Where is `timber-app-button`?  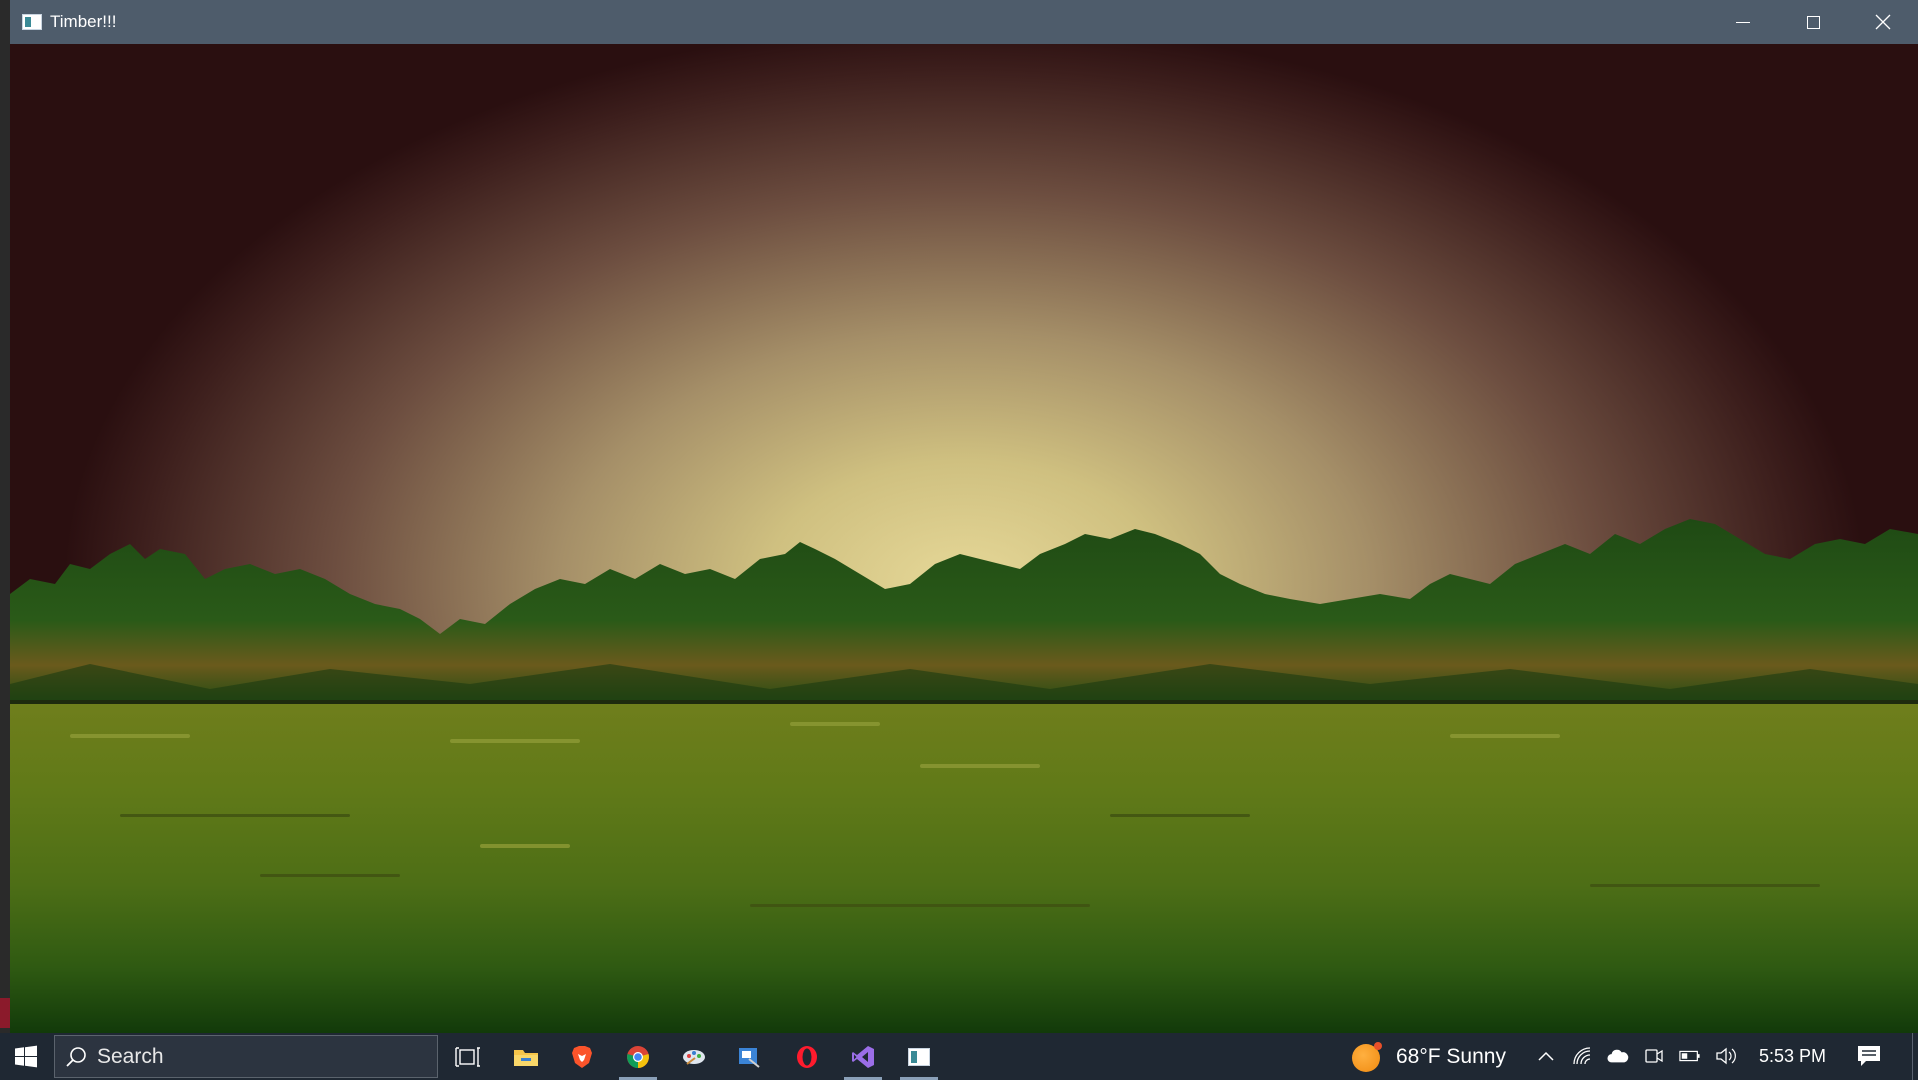 timber-app-button is located at coordinates (919, 1056).